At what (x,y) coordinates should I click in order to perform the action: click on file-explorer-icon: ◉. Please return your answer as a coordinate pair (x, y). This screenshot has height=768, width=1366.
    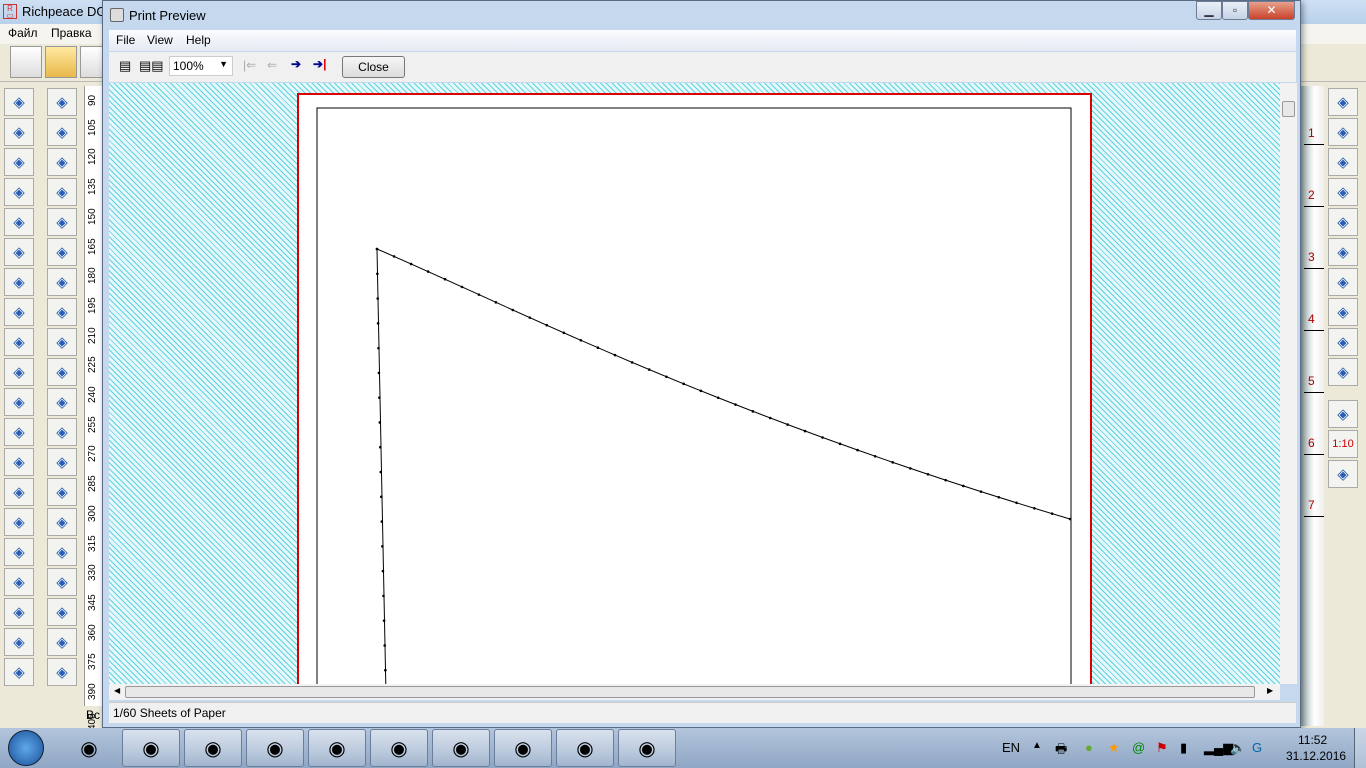
    Looking at the image, I should click on (213, 748).